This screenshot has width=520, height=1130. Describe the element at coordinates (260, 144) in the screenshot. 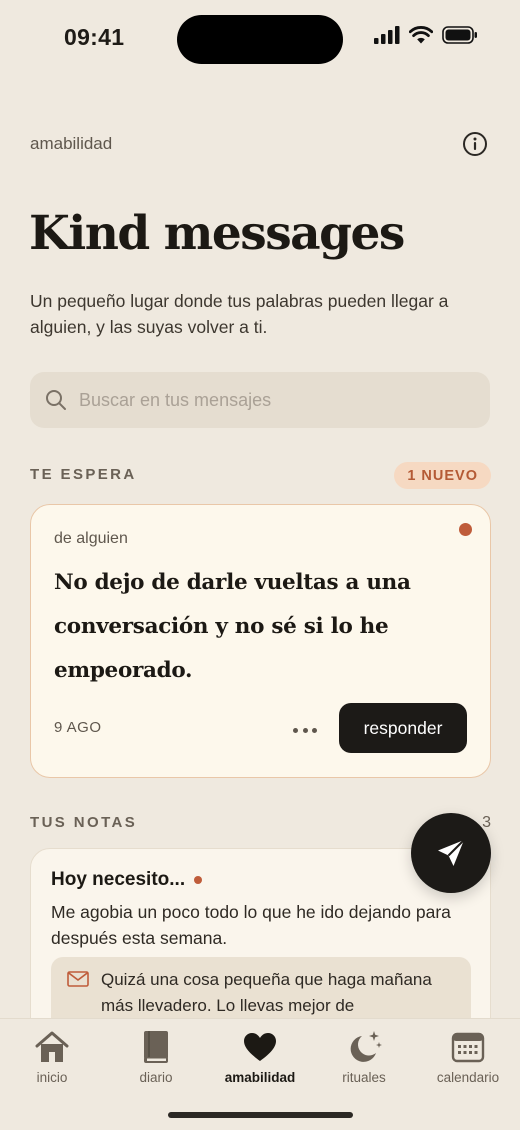

I see `top-bar: amabilidad` at that location.